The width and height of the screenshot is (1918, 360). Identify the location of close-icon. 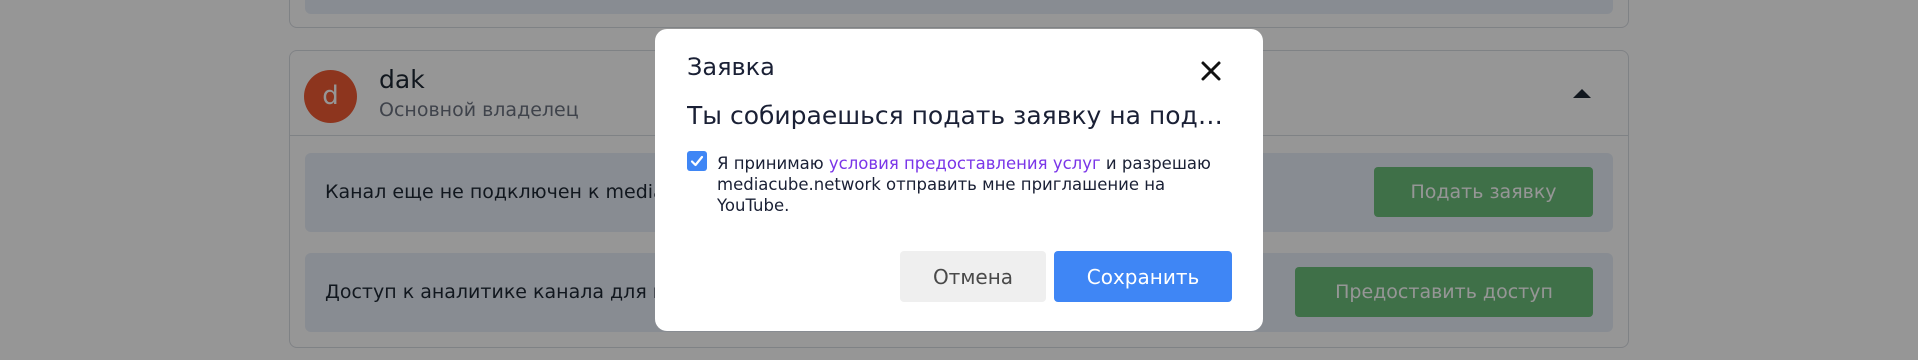
(1211, 71).